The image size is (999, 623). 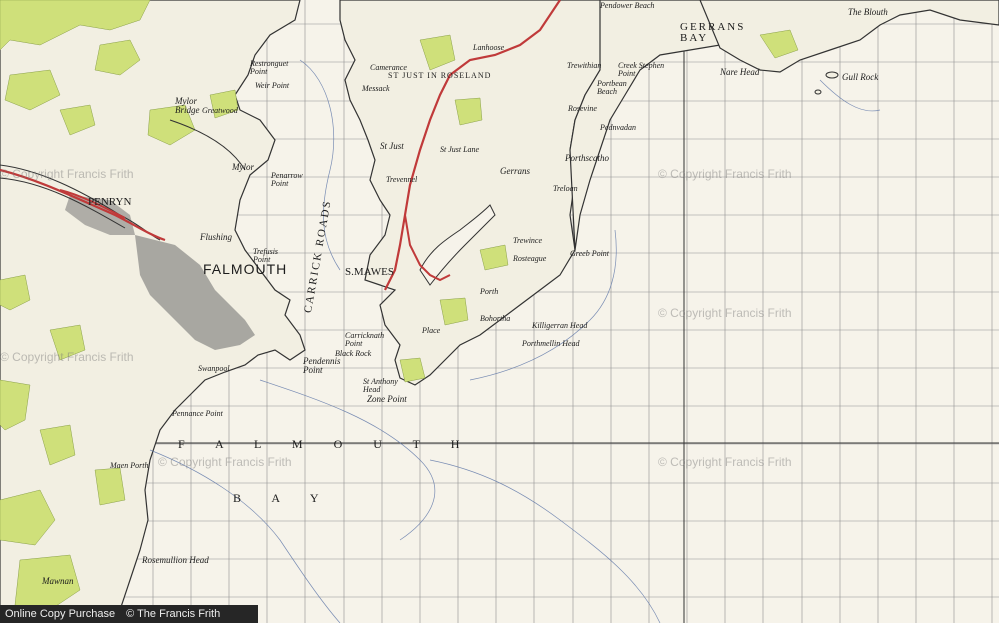 I want to click on online-copy-purchase-link: Online Copy Purchase, so click(x=60, y=614).